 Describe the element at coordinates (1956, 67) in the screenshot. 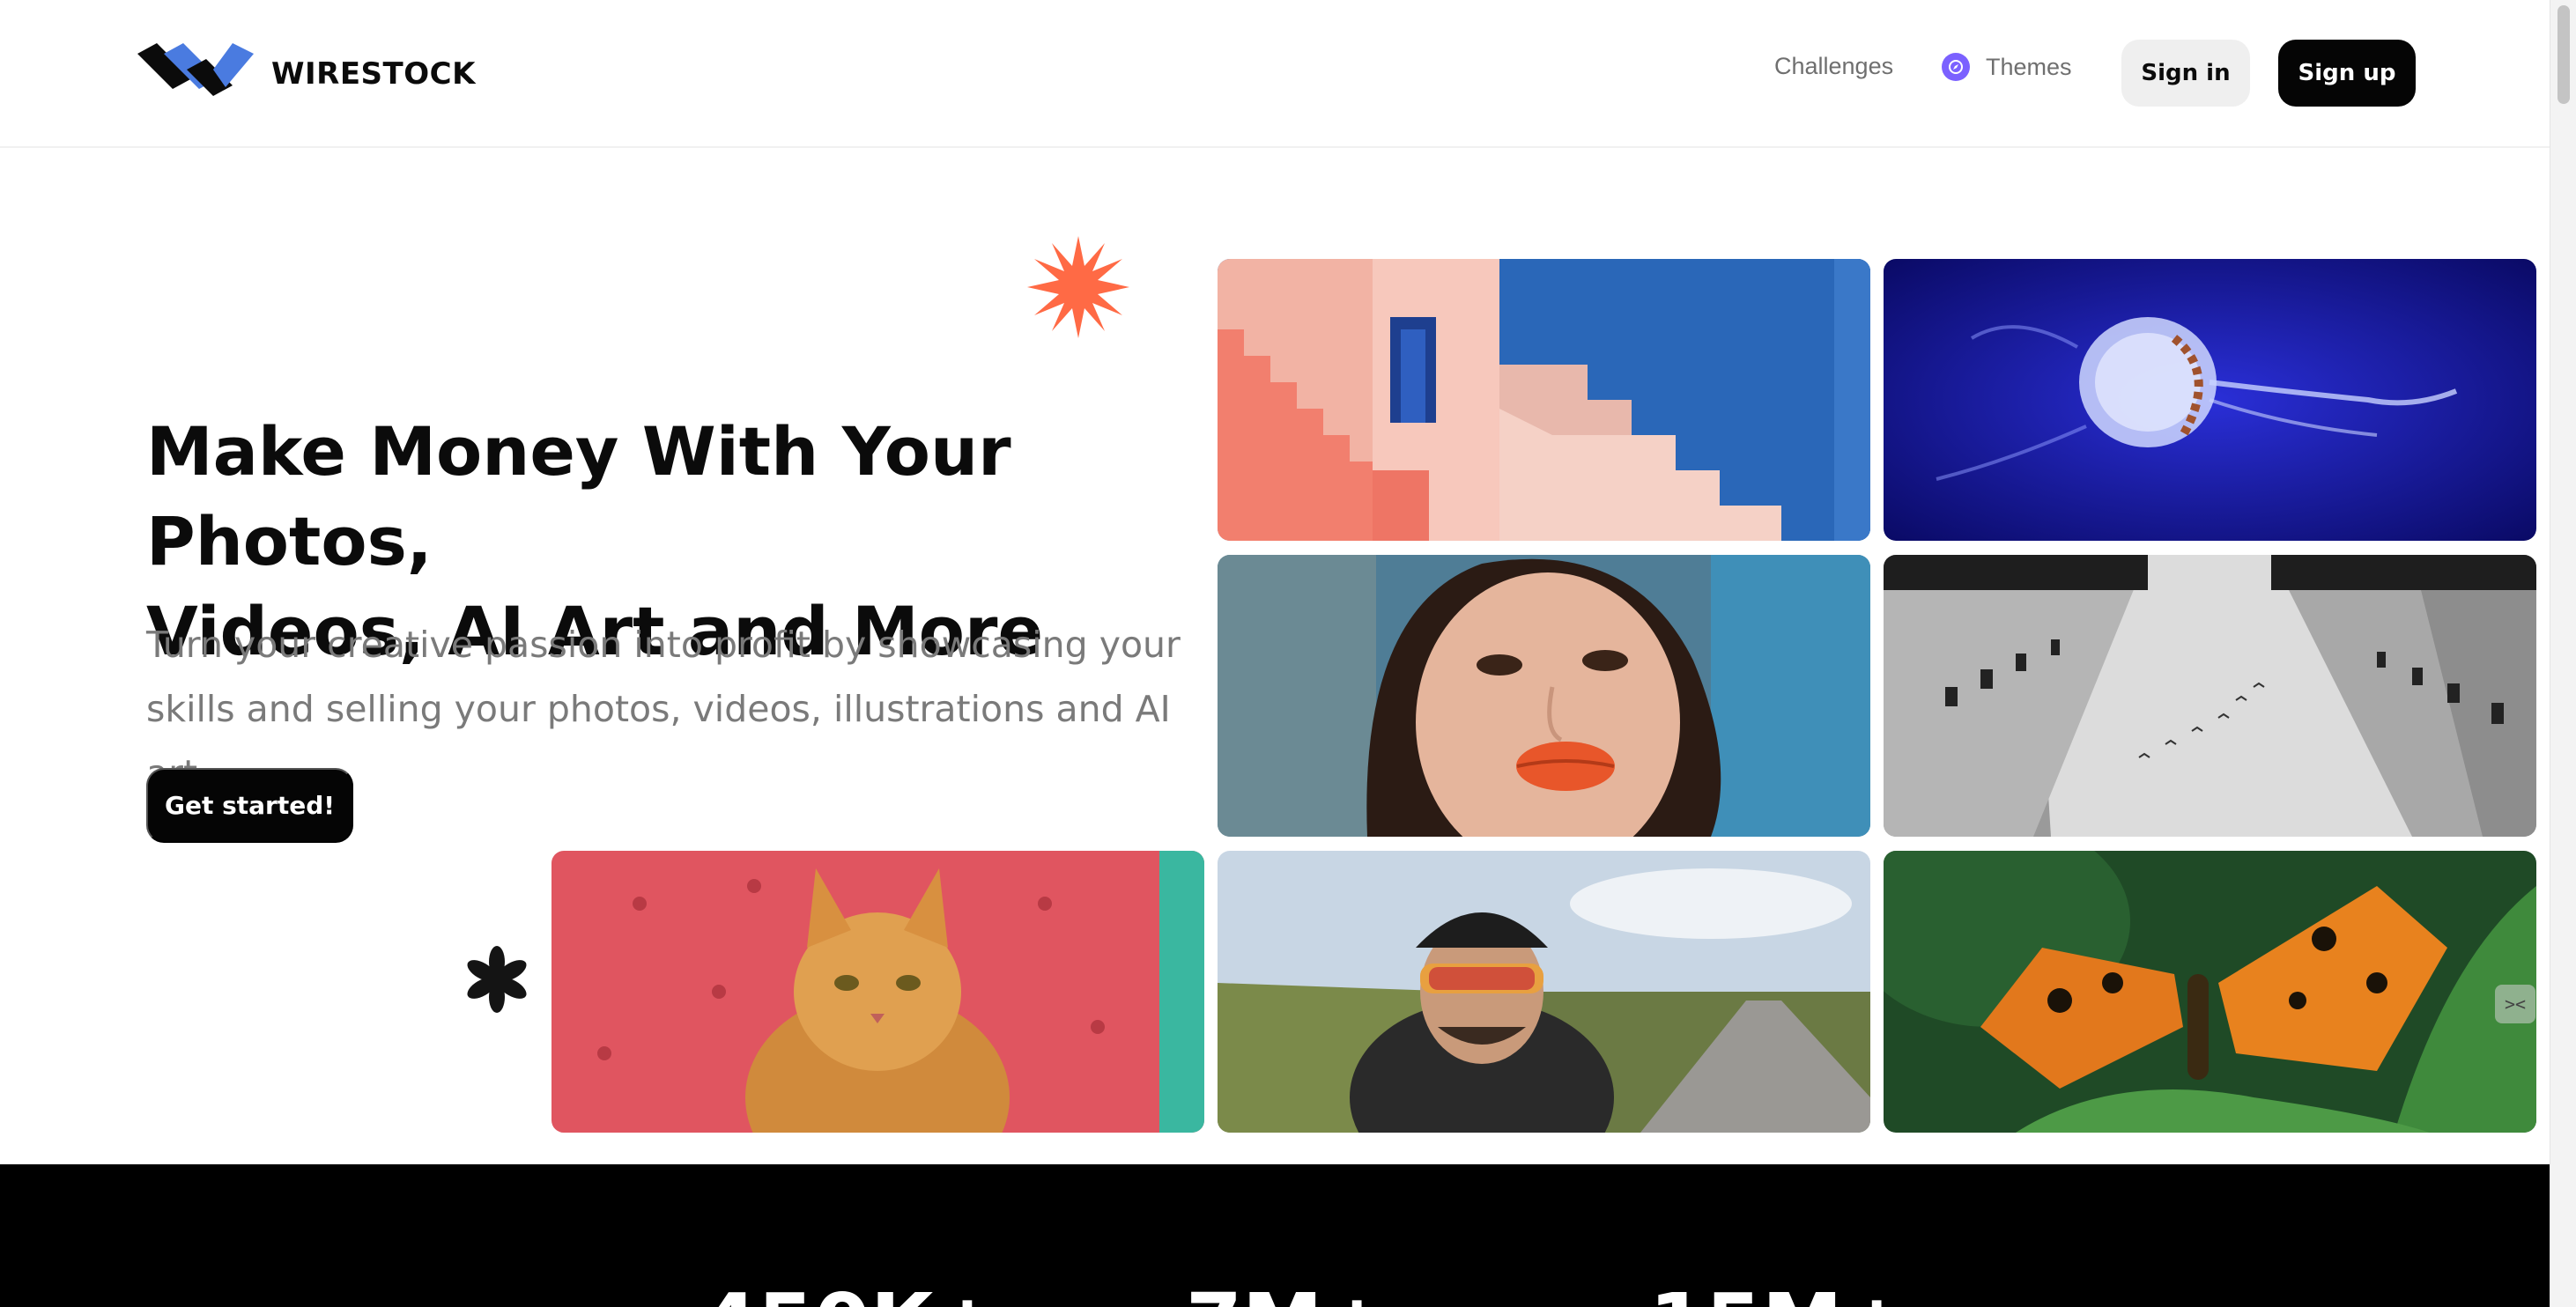

I see `compass-icon` at that location.